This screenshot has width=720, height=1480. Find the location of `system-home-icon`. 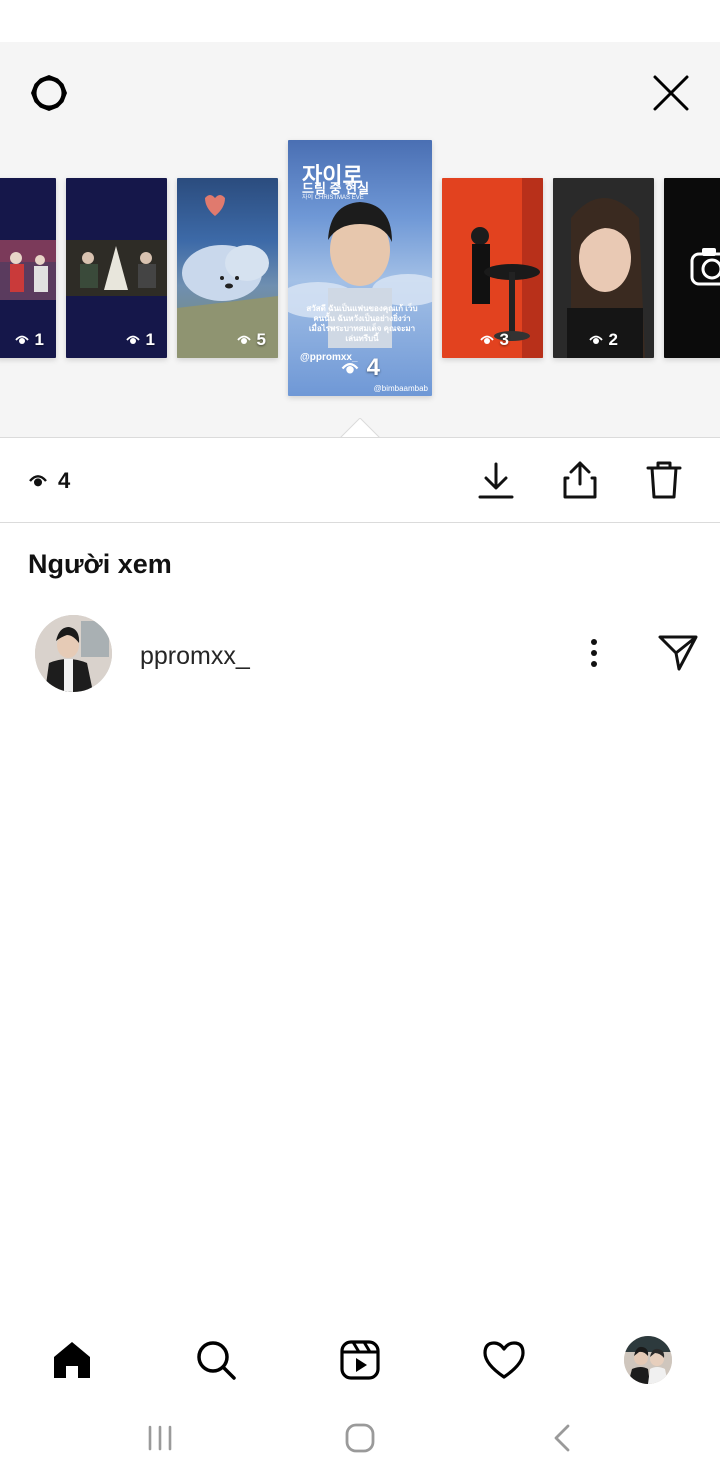

system-home-icon is located at coordinates (360, 1438).